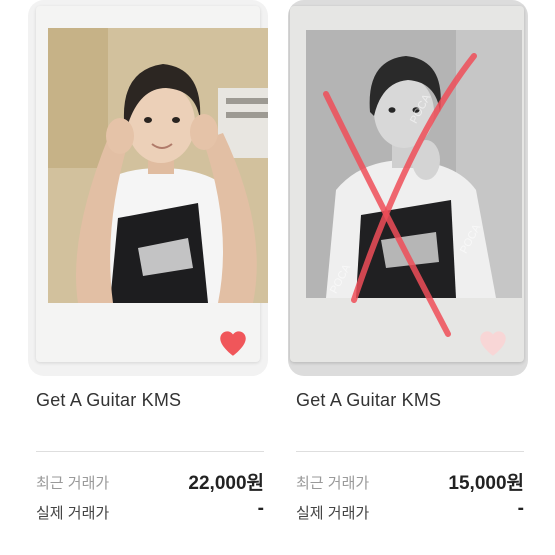 This screenshot has height=555, width=555. What do you see at coordinates (400, 195) in the screenshot?
I see `cross-mark` at bounding box center [400, 195].